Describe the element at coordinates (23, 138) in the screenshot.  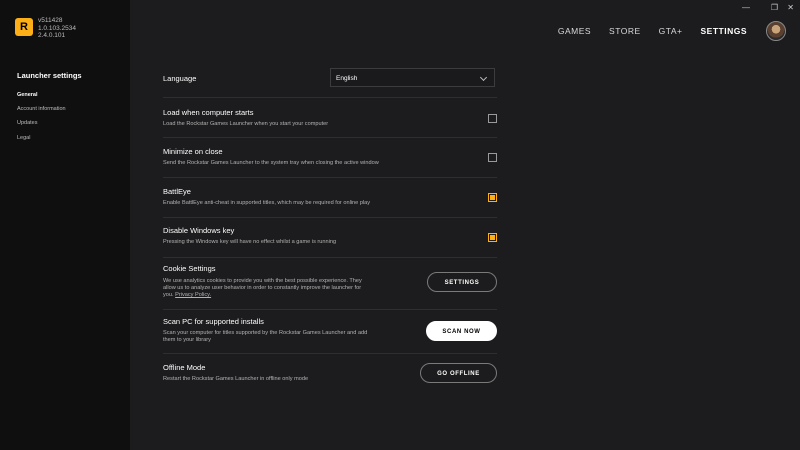
I see `sidebar-item-legal: Legal` at that location.